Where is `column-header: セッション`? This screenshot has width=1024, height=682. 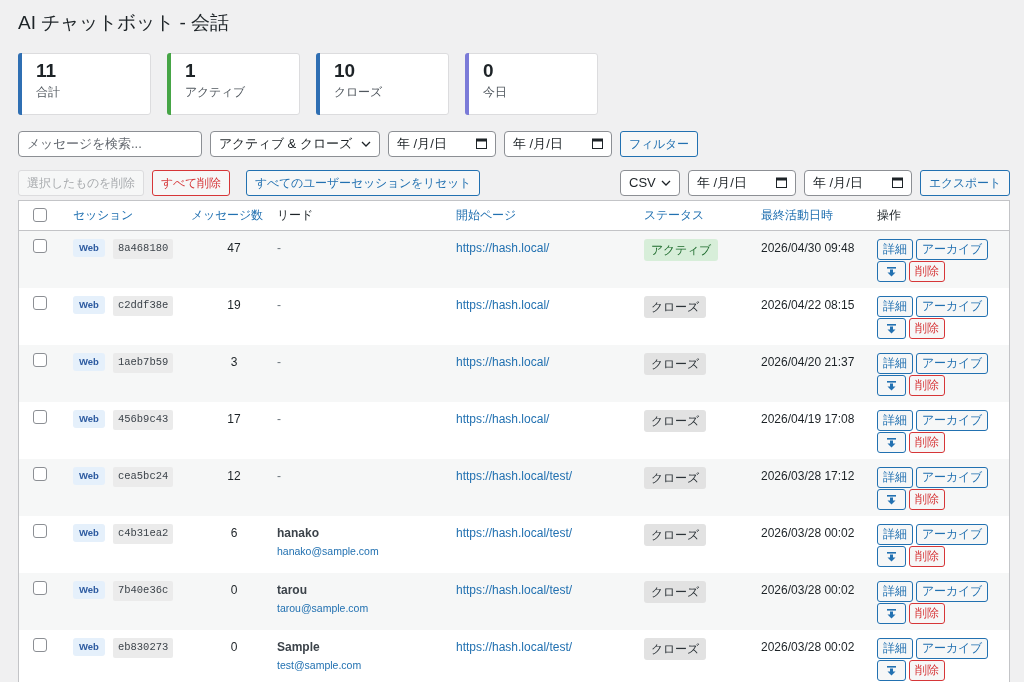 column-header: セッション is located at coordinates (132, 215).